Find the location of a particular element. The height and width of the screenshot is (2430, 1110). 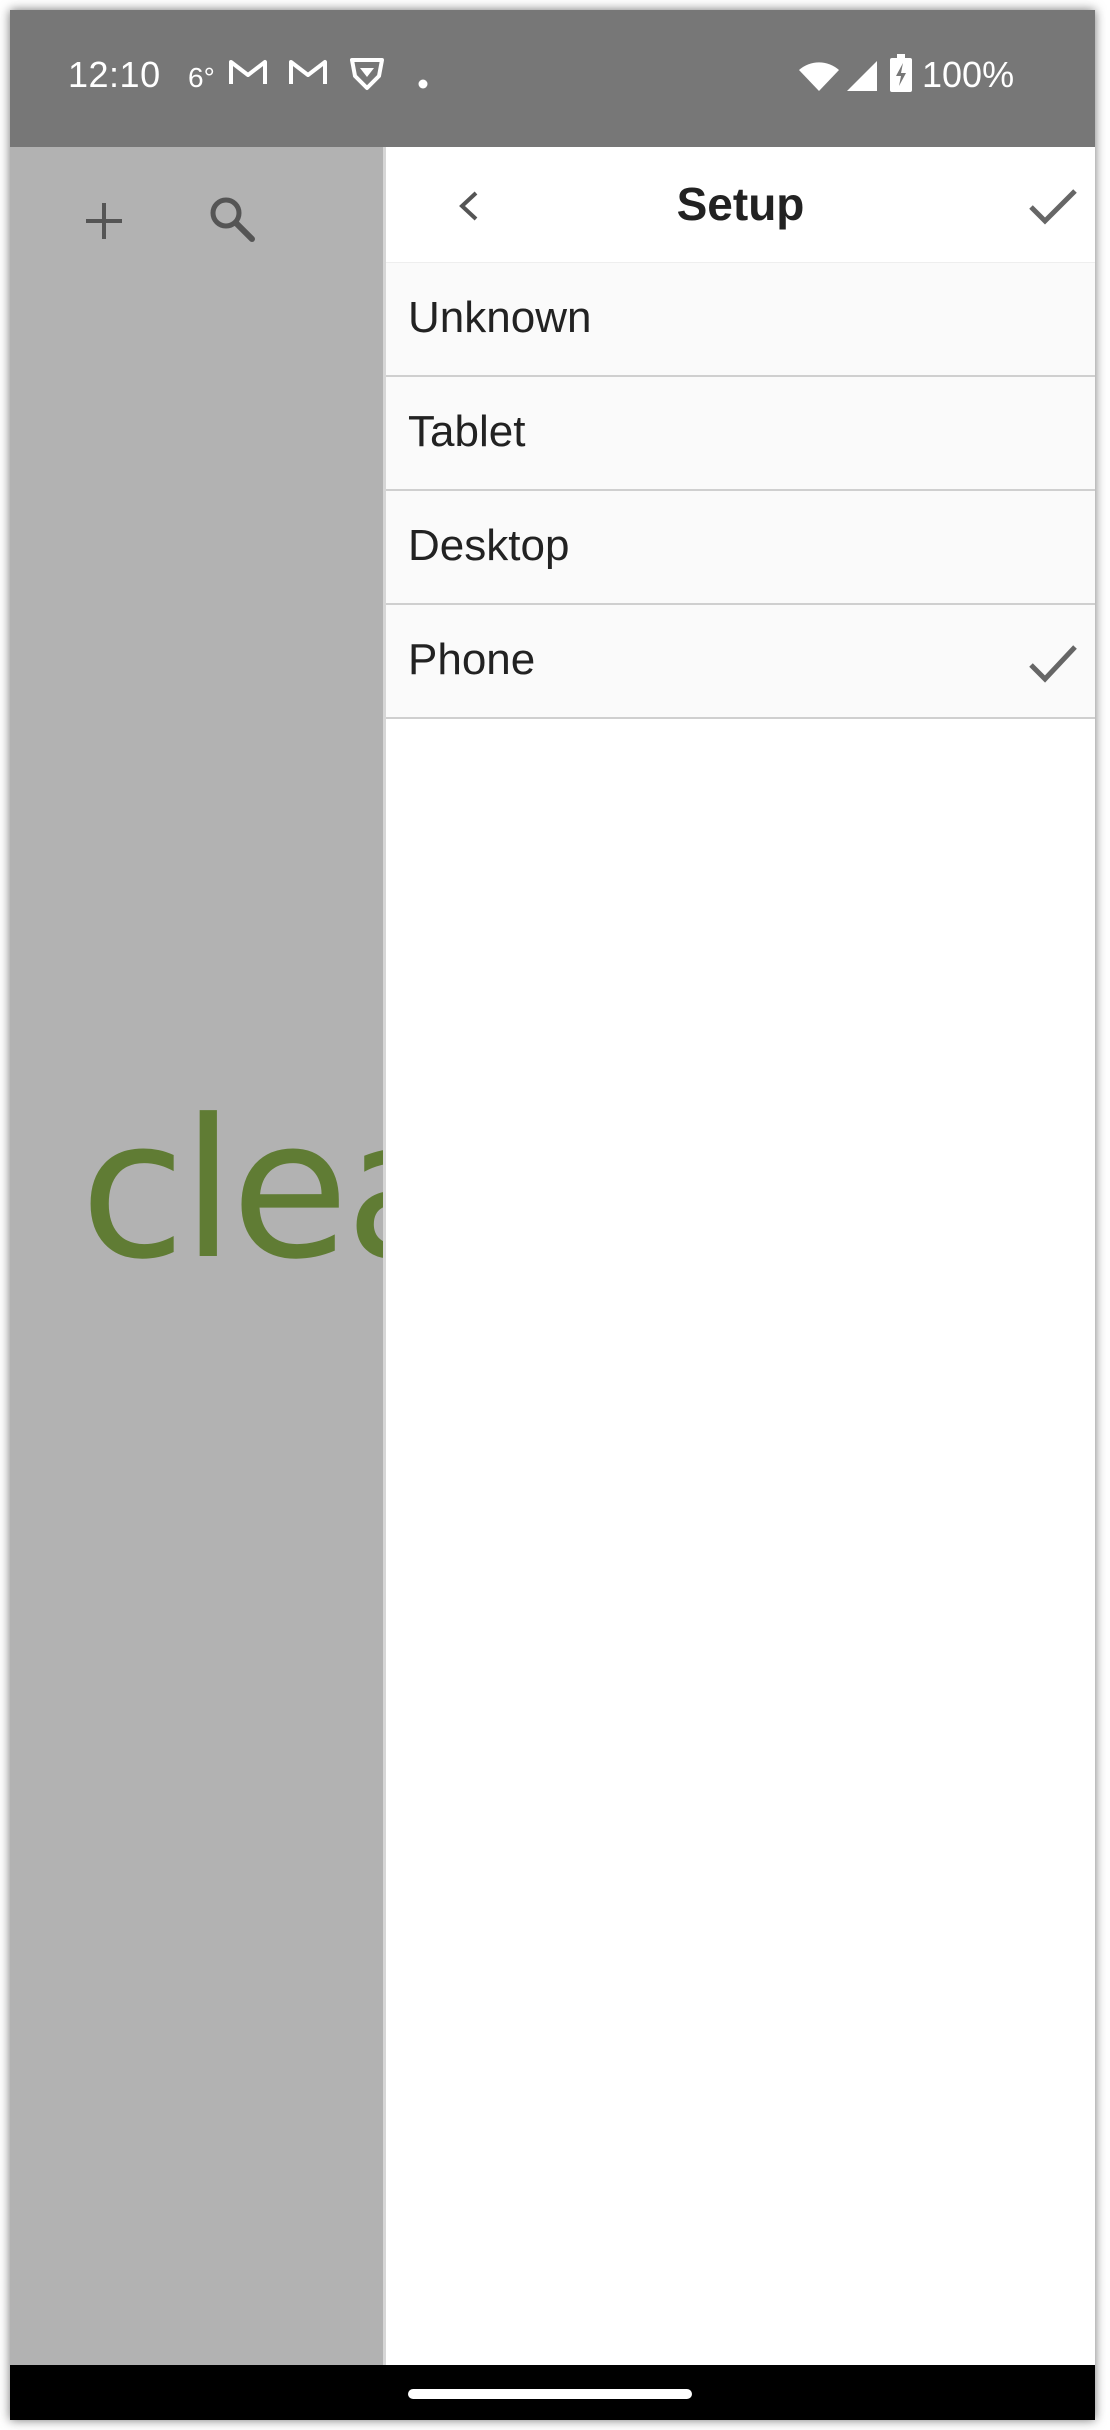

search-icon is located at coordinates (232, 221).